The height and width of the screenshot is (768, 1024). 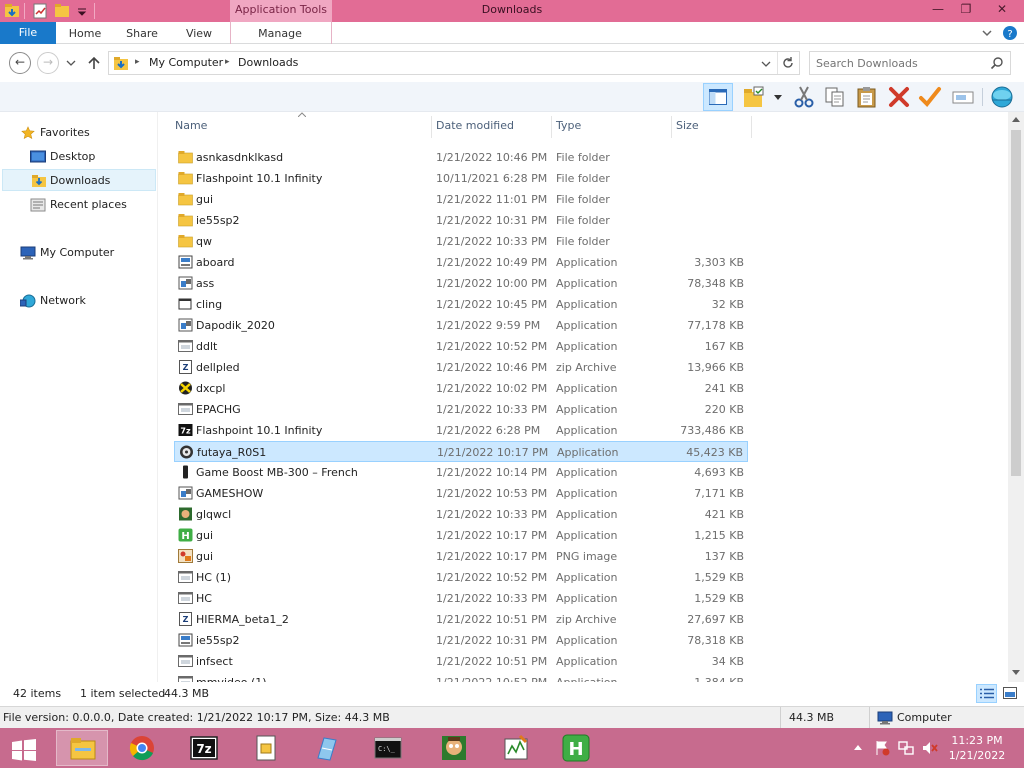 What do you see at coordinates (186, 62) in the screenshot?
I see `breadcrumb-my-computer: My Computer` at bounding box center [186, 62].